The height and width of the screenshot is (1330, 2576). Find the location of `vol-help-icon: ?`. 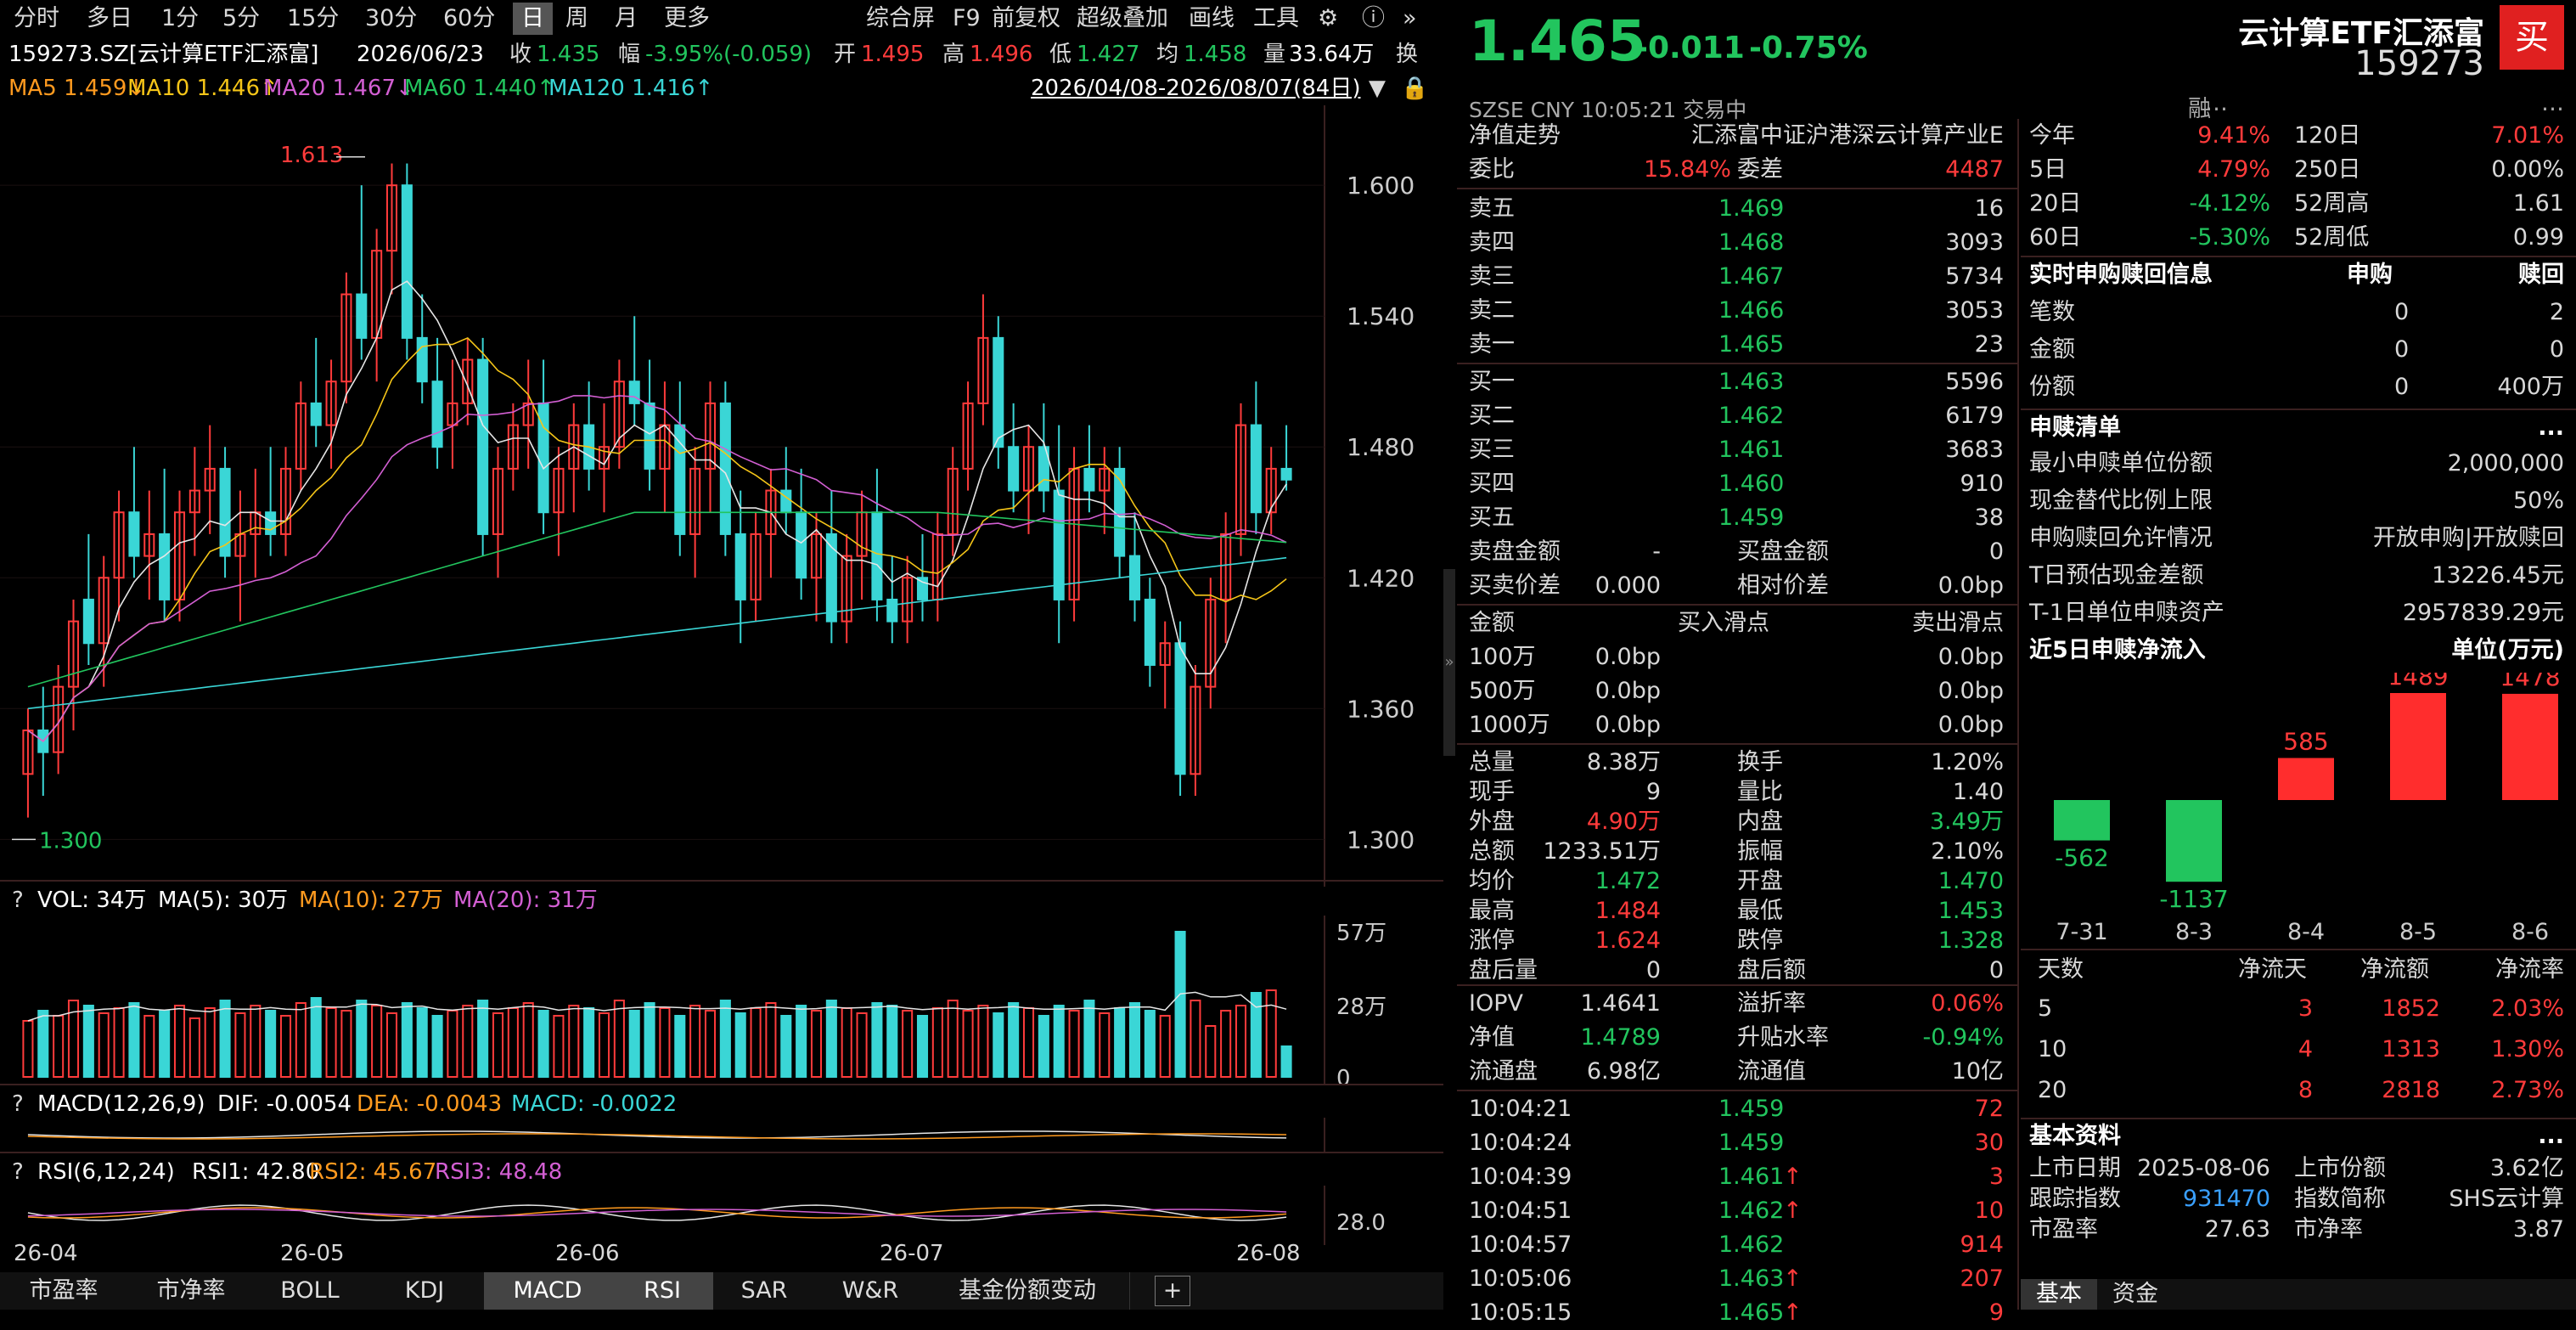

vol-help-icon: ? is located at coordinates (18, 900).